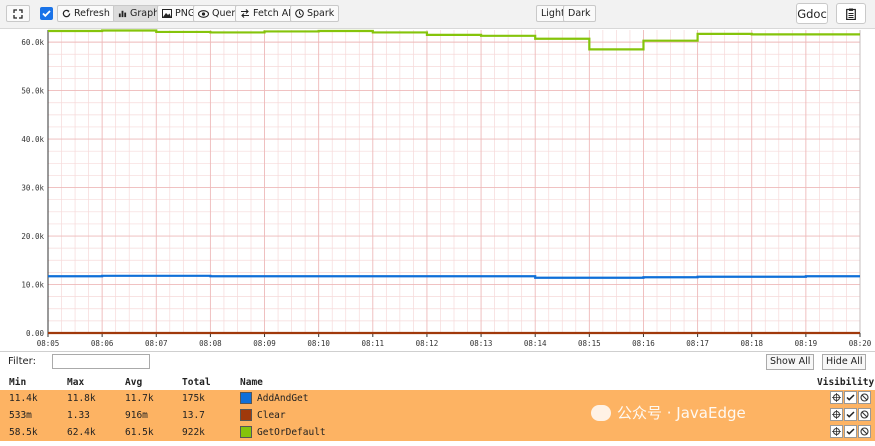  I want to click on hide-all-button: Hide All, so click(844, 362).